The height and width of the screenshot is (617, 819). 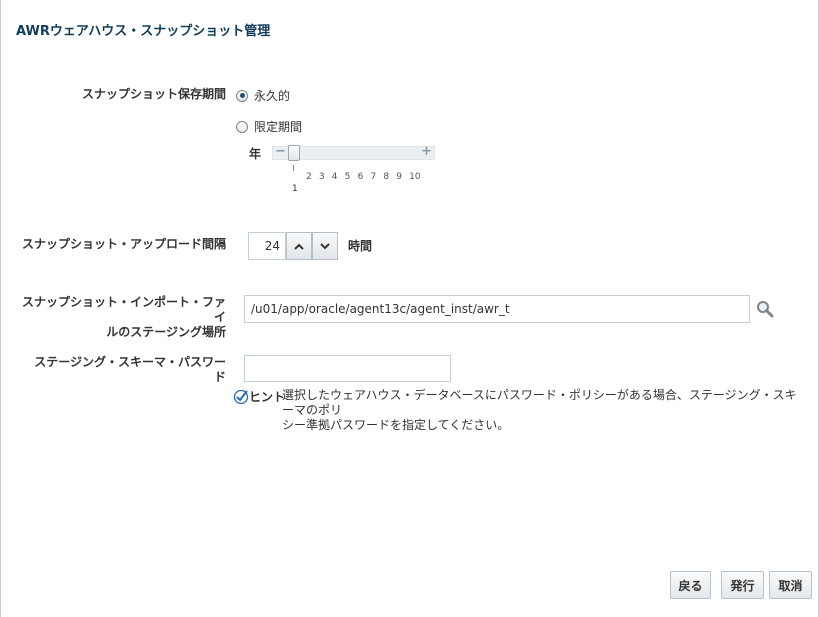 I want to click on tick-label: 6, so click(x=360, y=177).